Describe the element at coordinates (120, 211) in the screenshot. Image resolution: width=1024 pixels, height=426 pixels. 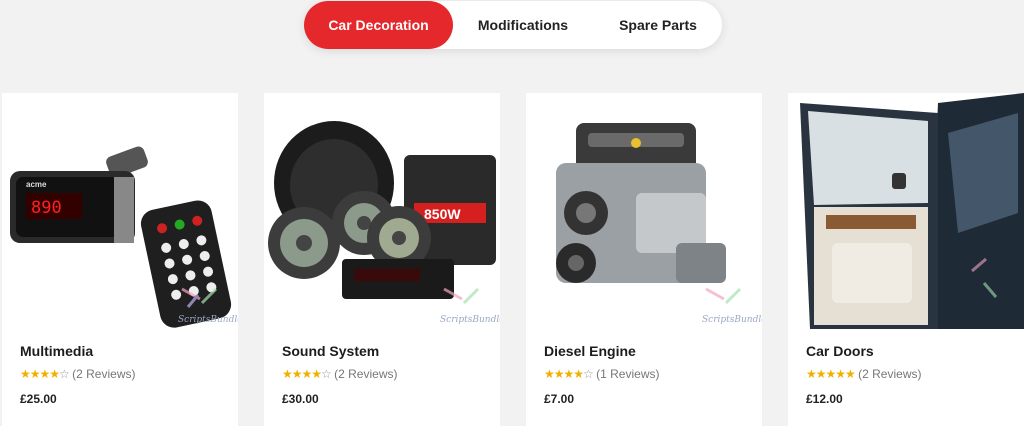
I see `product-image-fm-transmitter: 890 acme ScriptsBundle` at that location.